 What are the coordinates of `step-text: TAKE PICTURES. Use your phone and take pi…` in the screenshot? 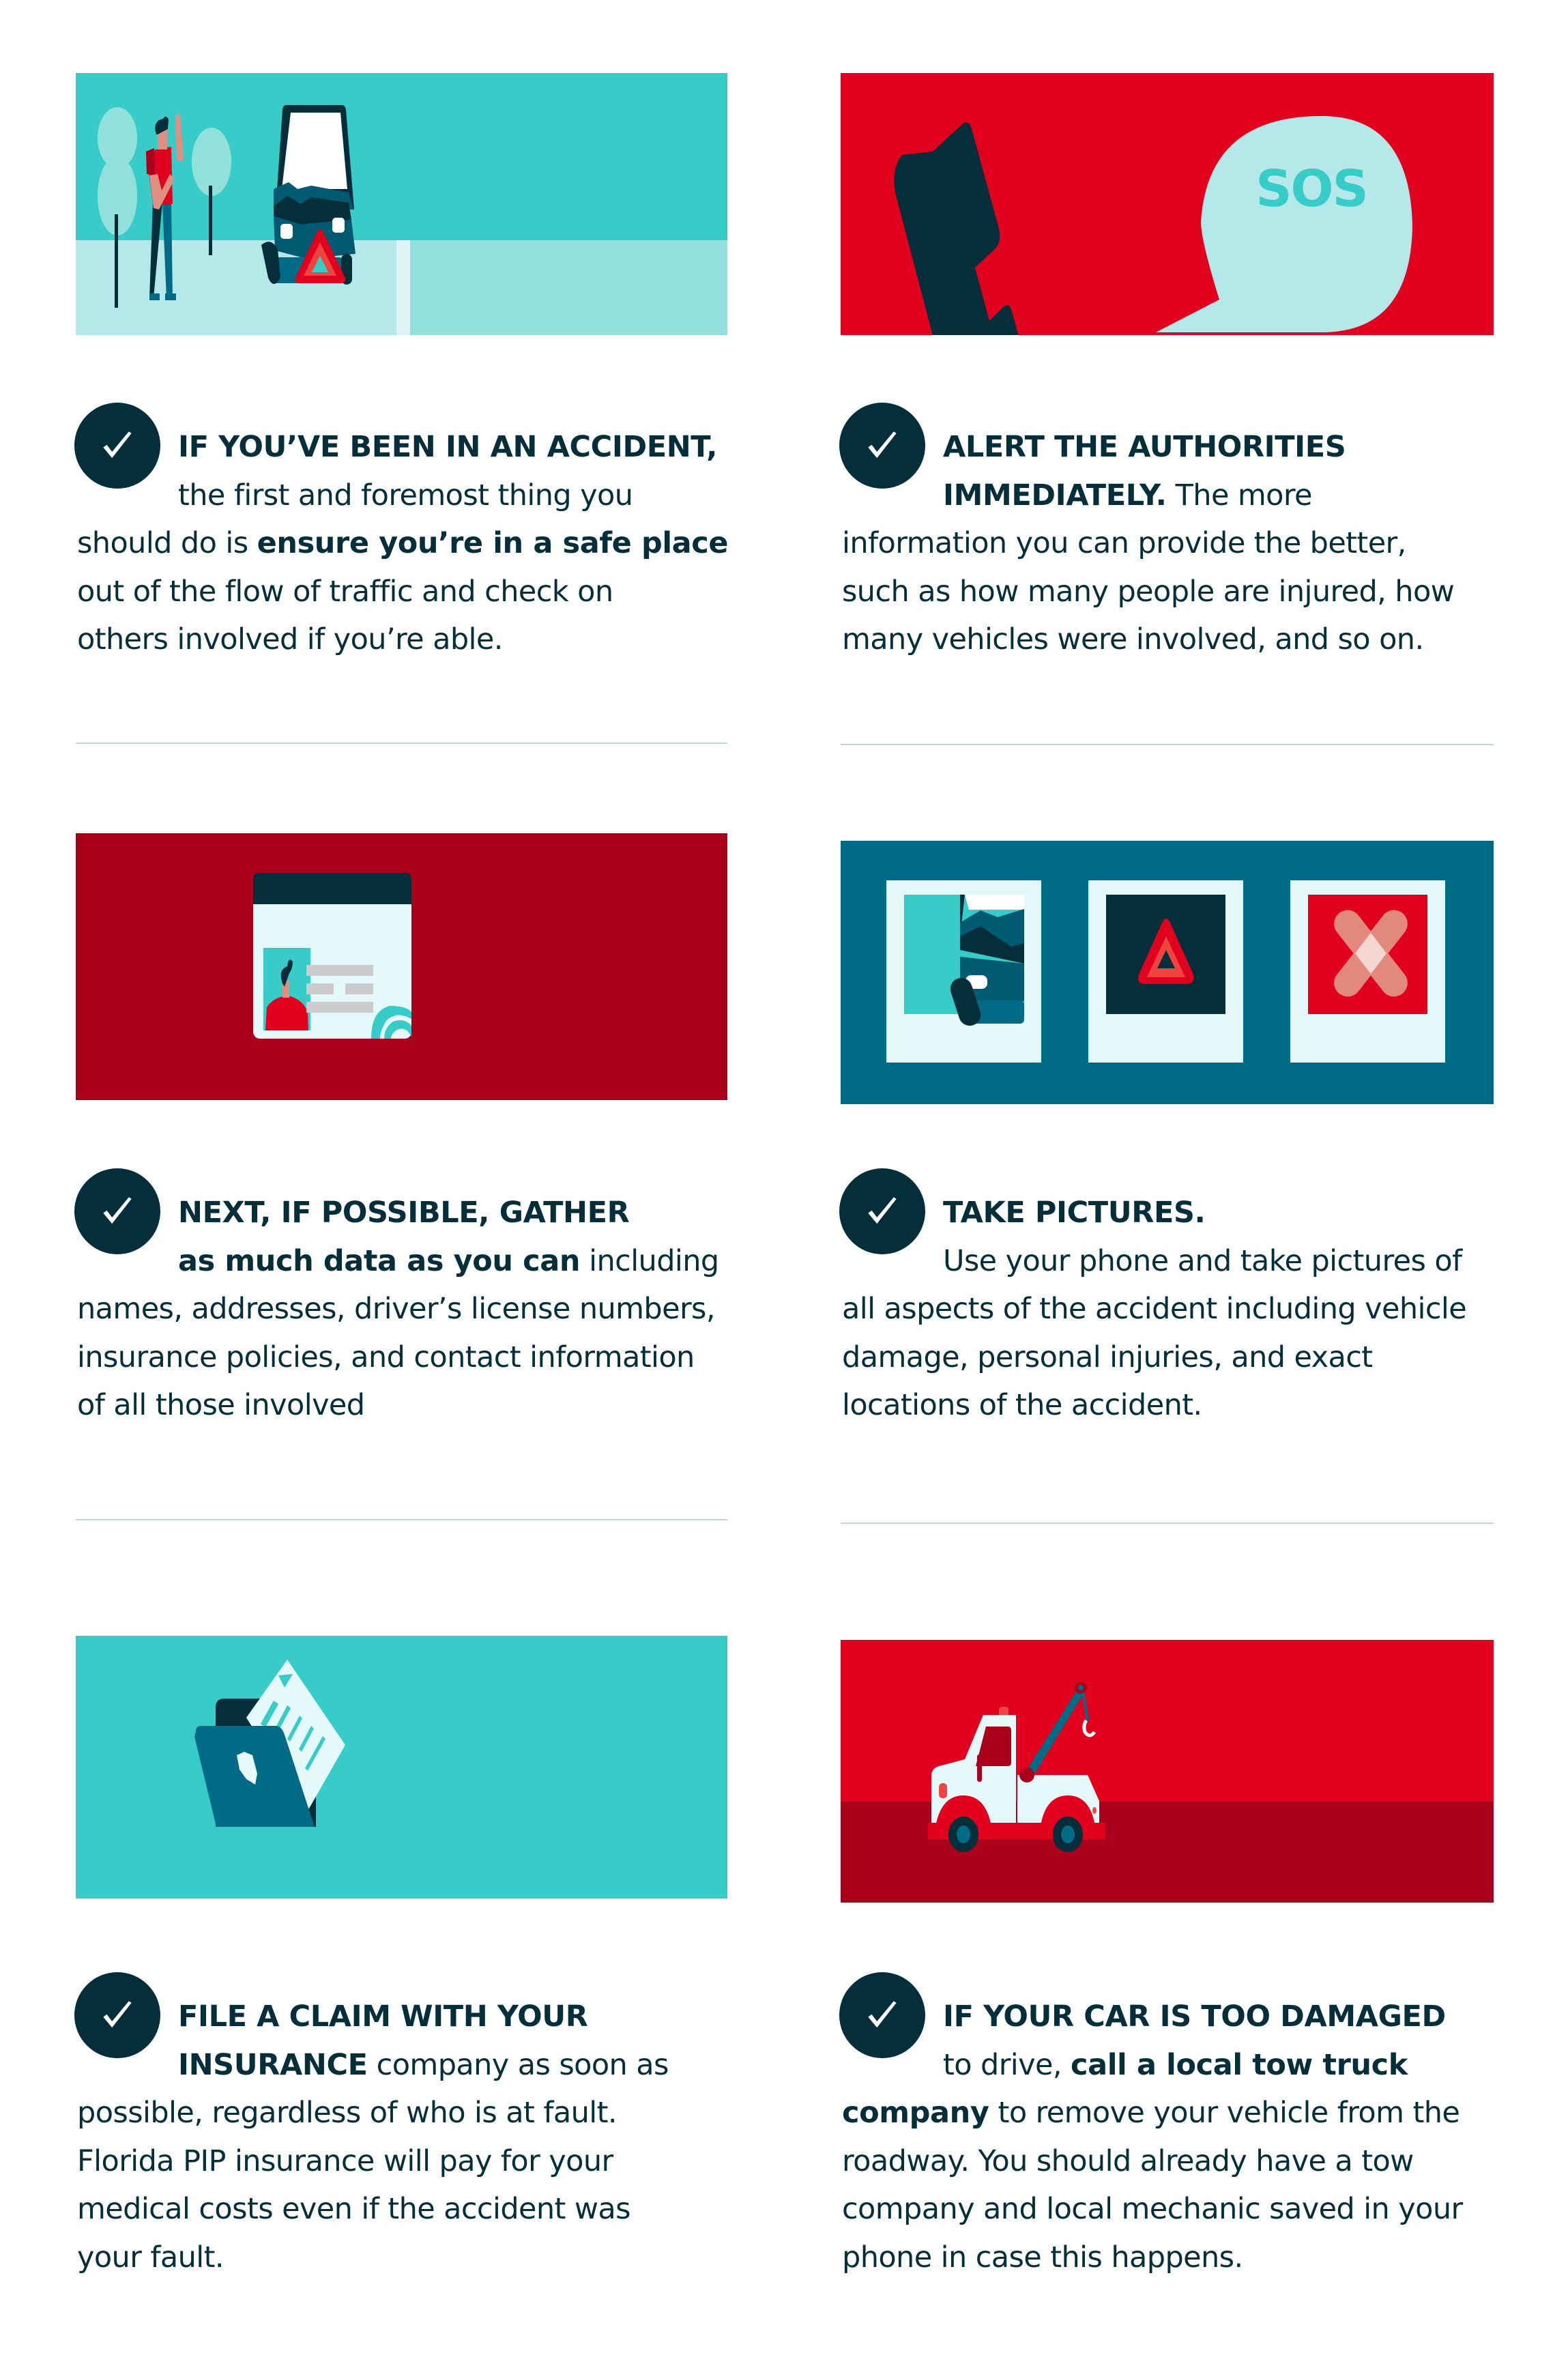 It's located at (1154, 1309).